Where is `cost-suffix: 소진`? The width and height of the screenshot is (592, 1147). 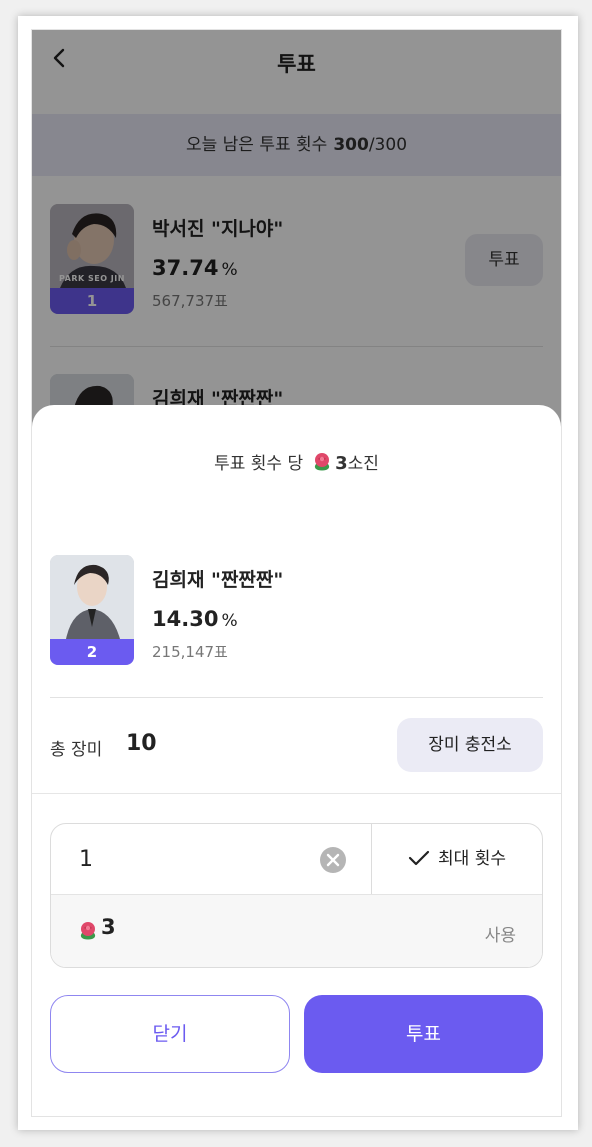 cost-suffix: 소진 is located at coordinates (363, 464).